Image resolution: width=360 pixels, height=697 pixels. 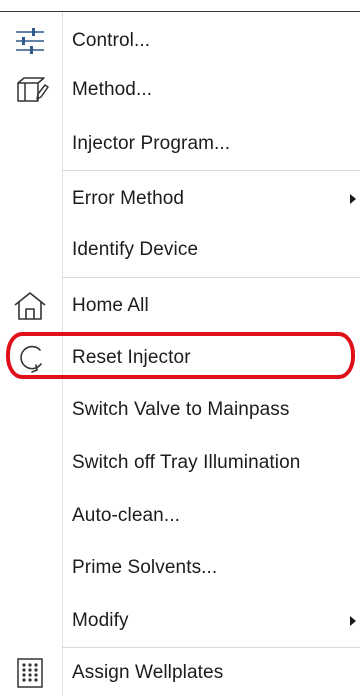 What do you see at coordinates (30, 306) in the screenshot?
I see `home-icon` at bounding box center [30, 306].